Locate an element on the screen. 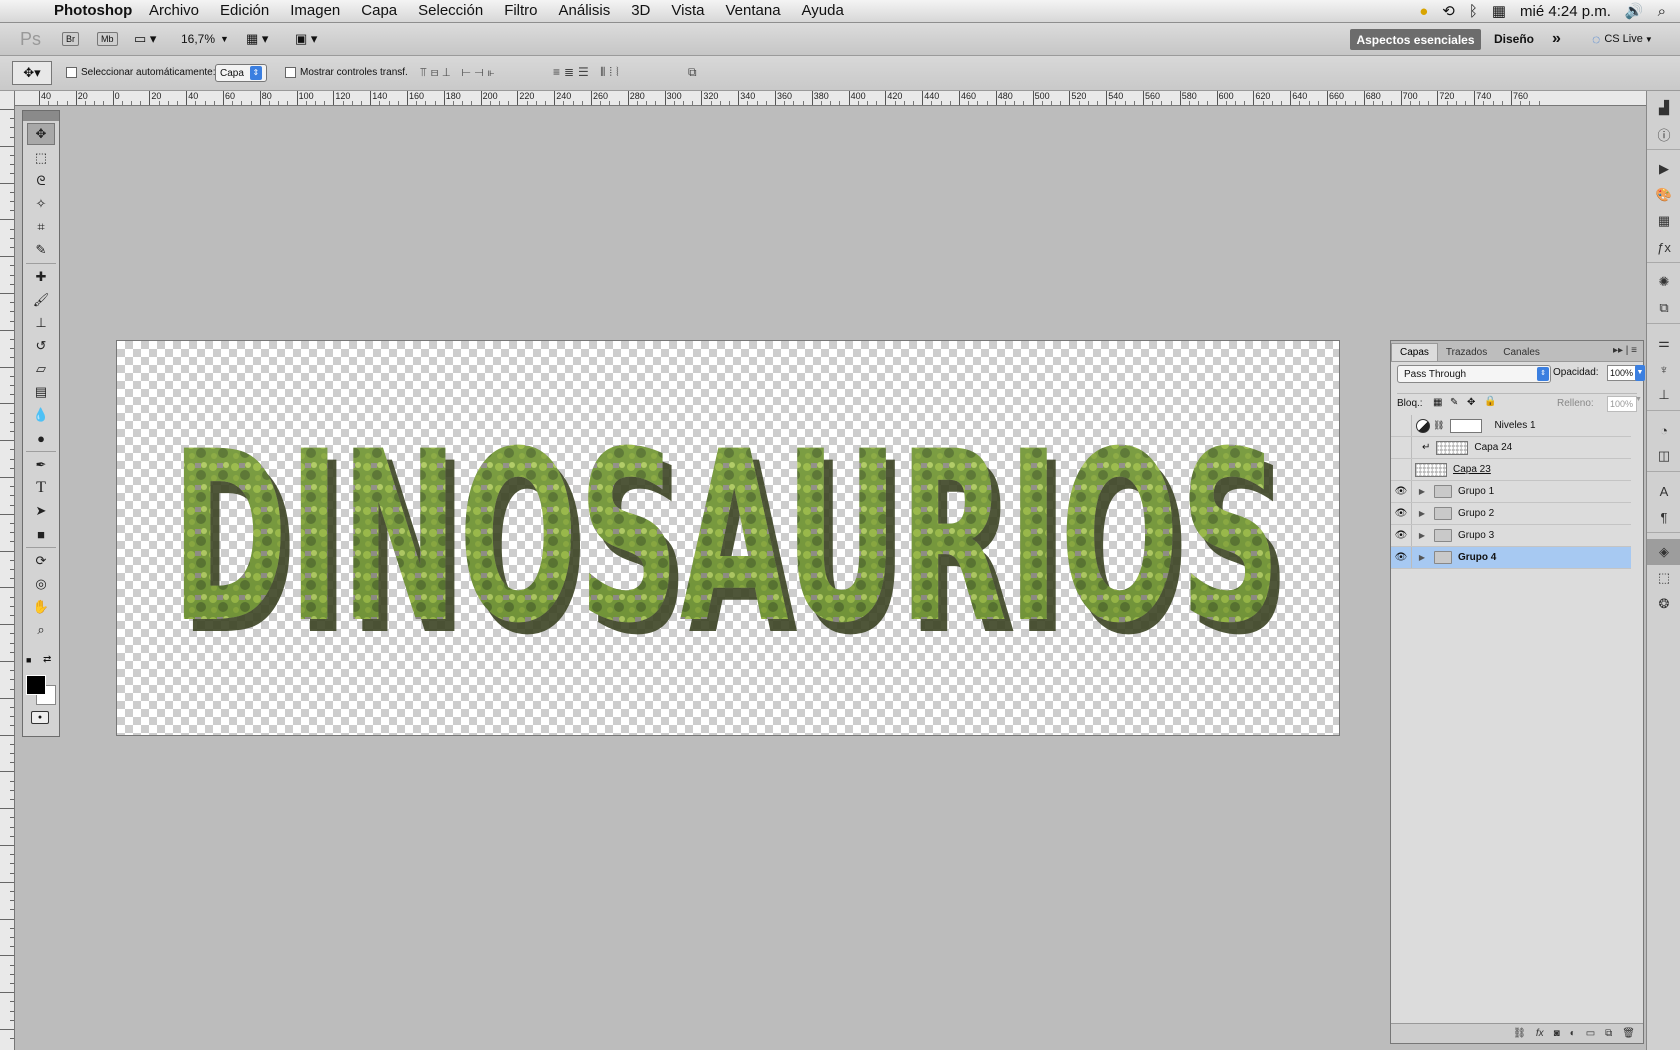  more-workspaces-button: » is located at coordinates (1556, 39).